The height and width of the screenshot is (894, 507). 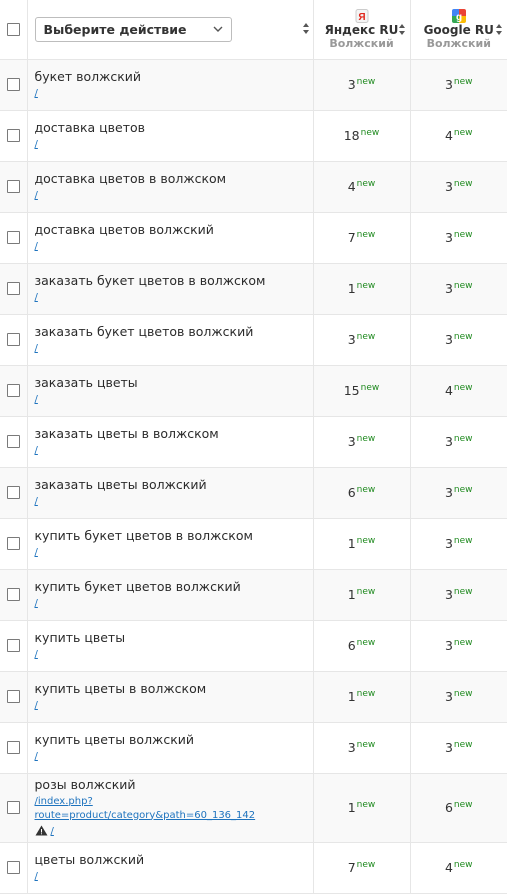 I want to click on yandex-position: 1new, so click(x=361, y=696).